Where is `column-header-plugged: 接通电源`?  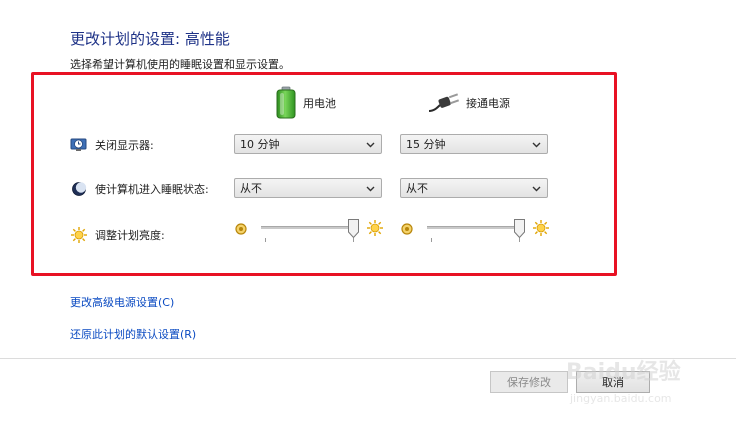 column-header-plugged: 接通电源 is located at coordinates (469, 103).